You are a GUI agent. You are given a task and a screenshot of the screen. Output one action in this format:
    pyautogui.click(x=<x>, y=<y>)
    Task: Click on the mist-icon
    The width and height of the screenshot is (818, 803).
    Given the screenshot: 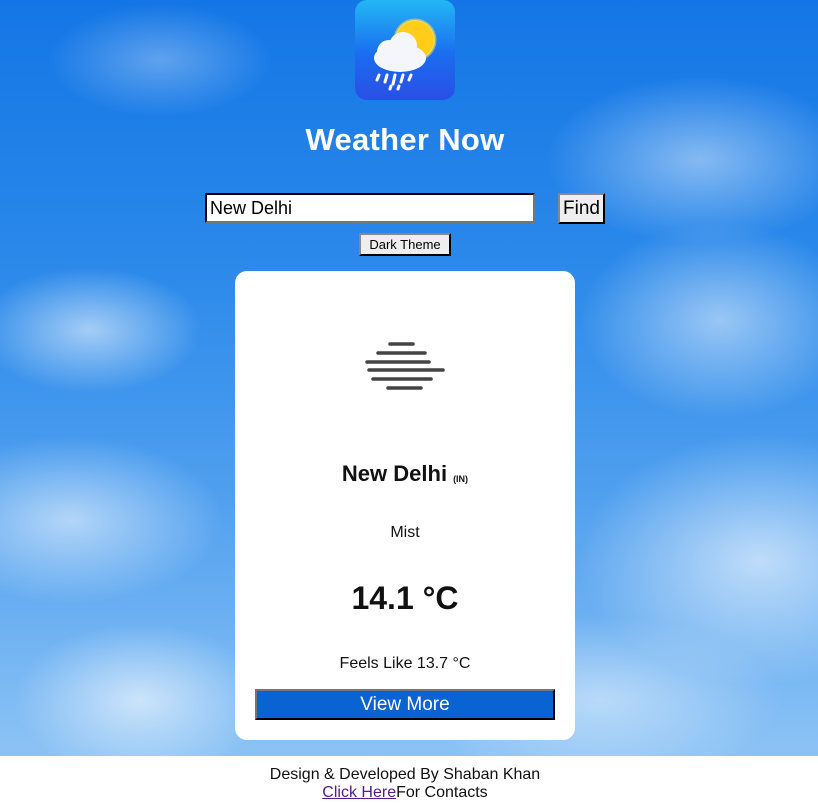 What is the action you would take?
    pyautogui.click(x=405, y=366)
    